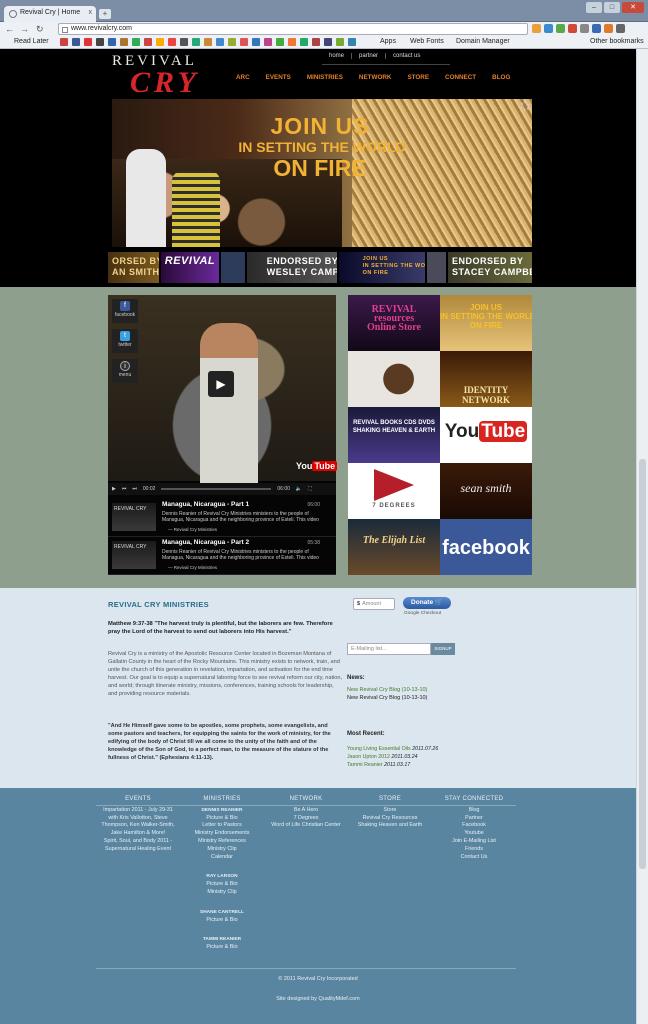 The height and width of the screenshot is (1024, 648). Describe the element at coordinates (325, 77) in the screenshot. I see `nav-ministries: MINISTRIES` at that location.